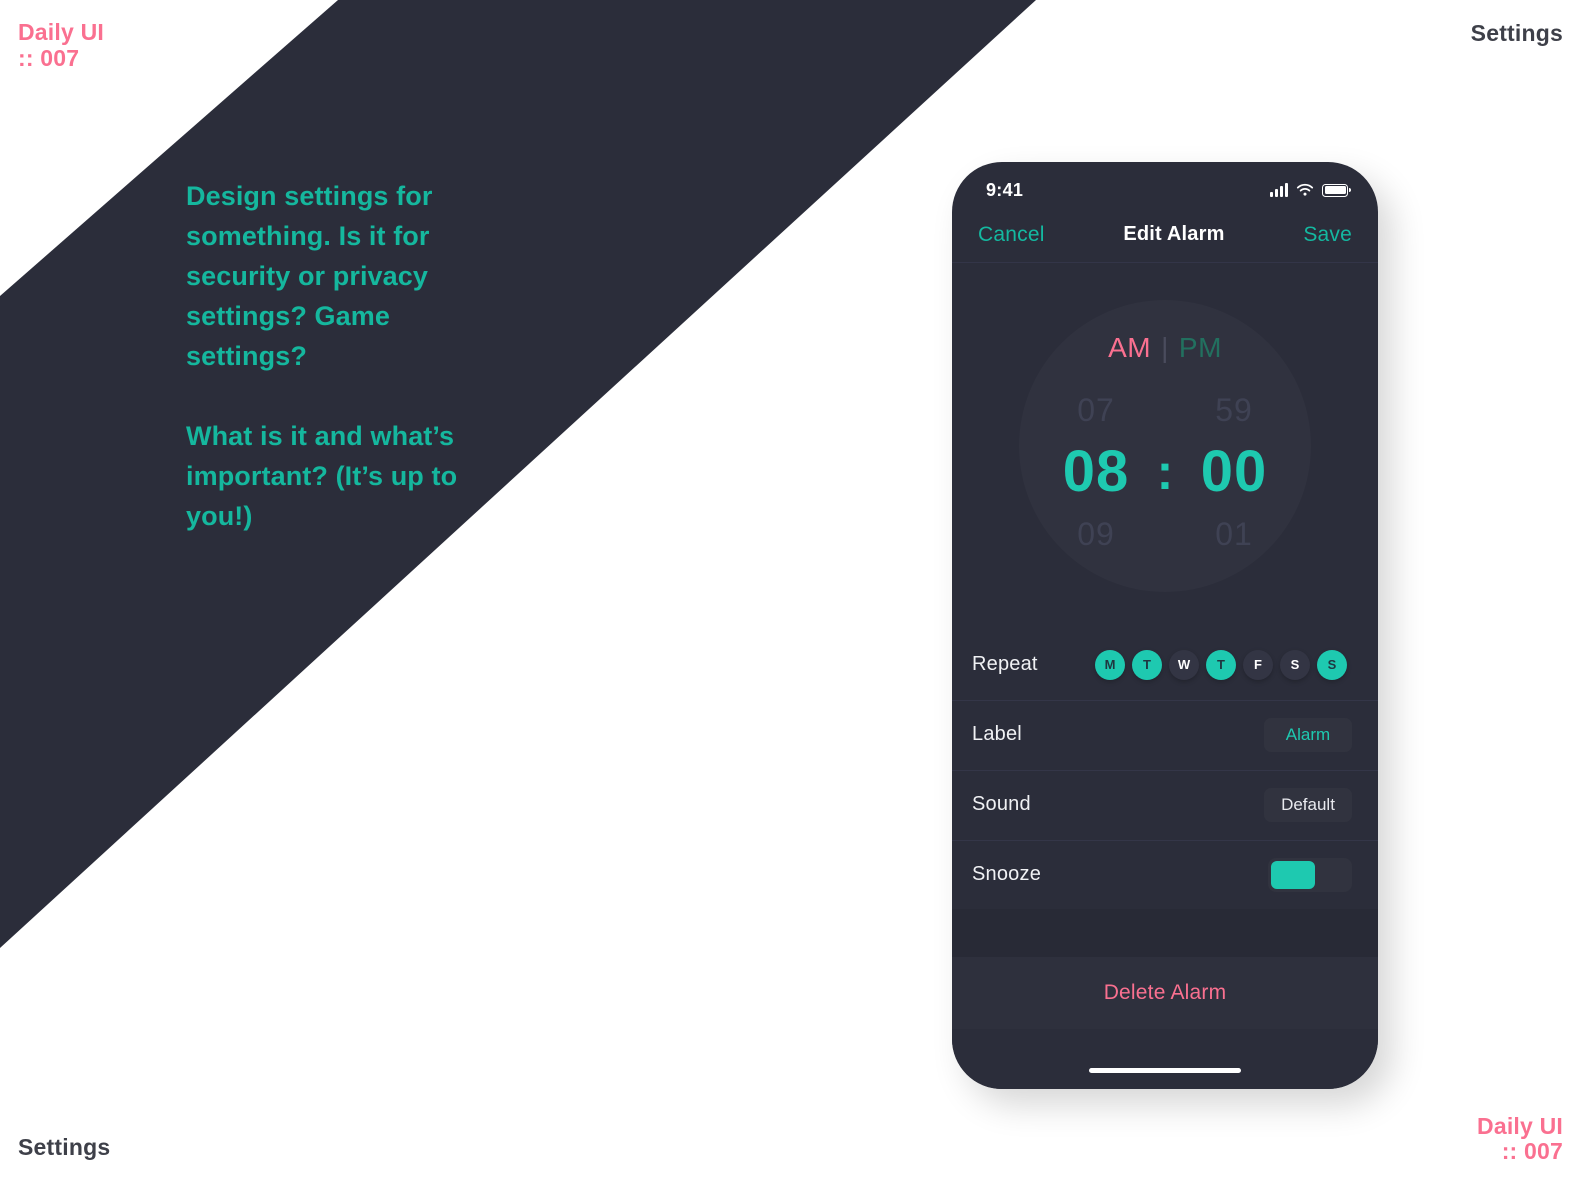 The image size is (1585, 1187). I want to click on repeat-day-toggles: M T W T F S S, so click(1221, 664).